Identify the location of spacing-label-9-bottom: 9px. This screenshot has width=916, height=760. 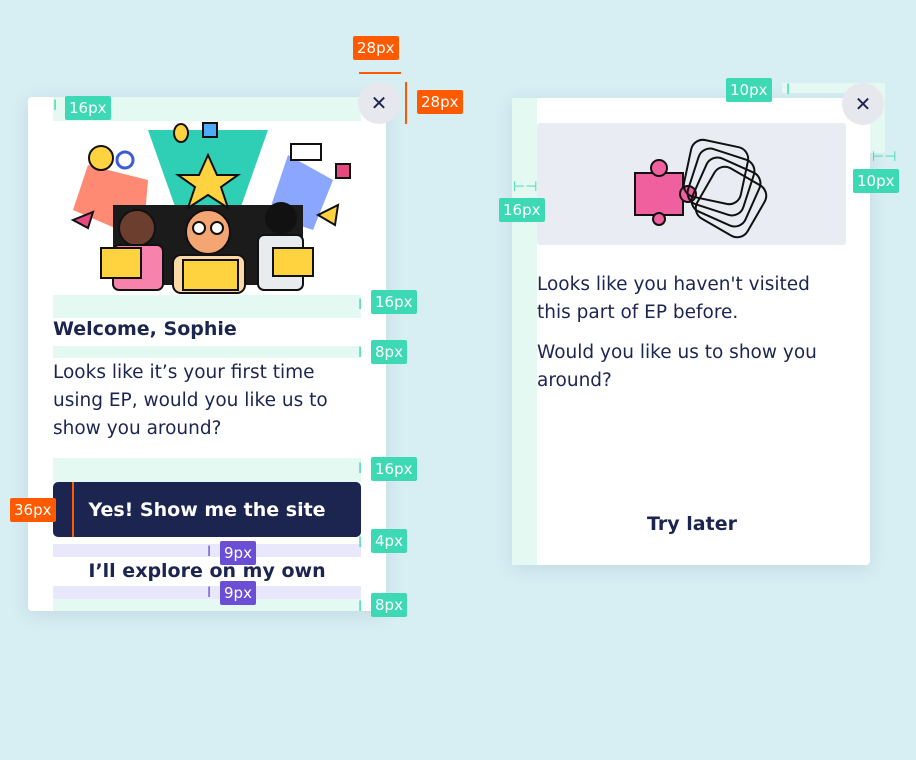
(238, 593).